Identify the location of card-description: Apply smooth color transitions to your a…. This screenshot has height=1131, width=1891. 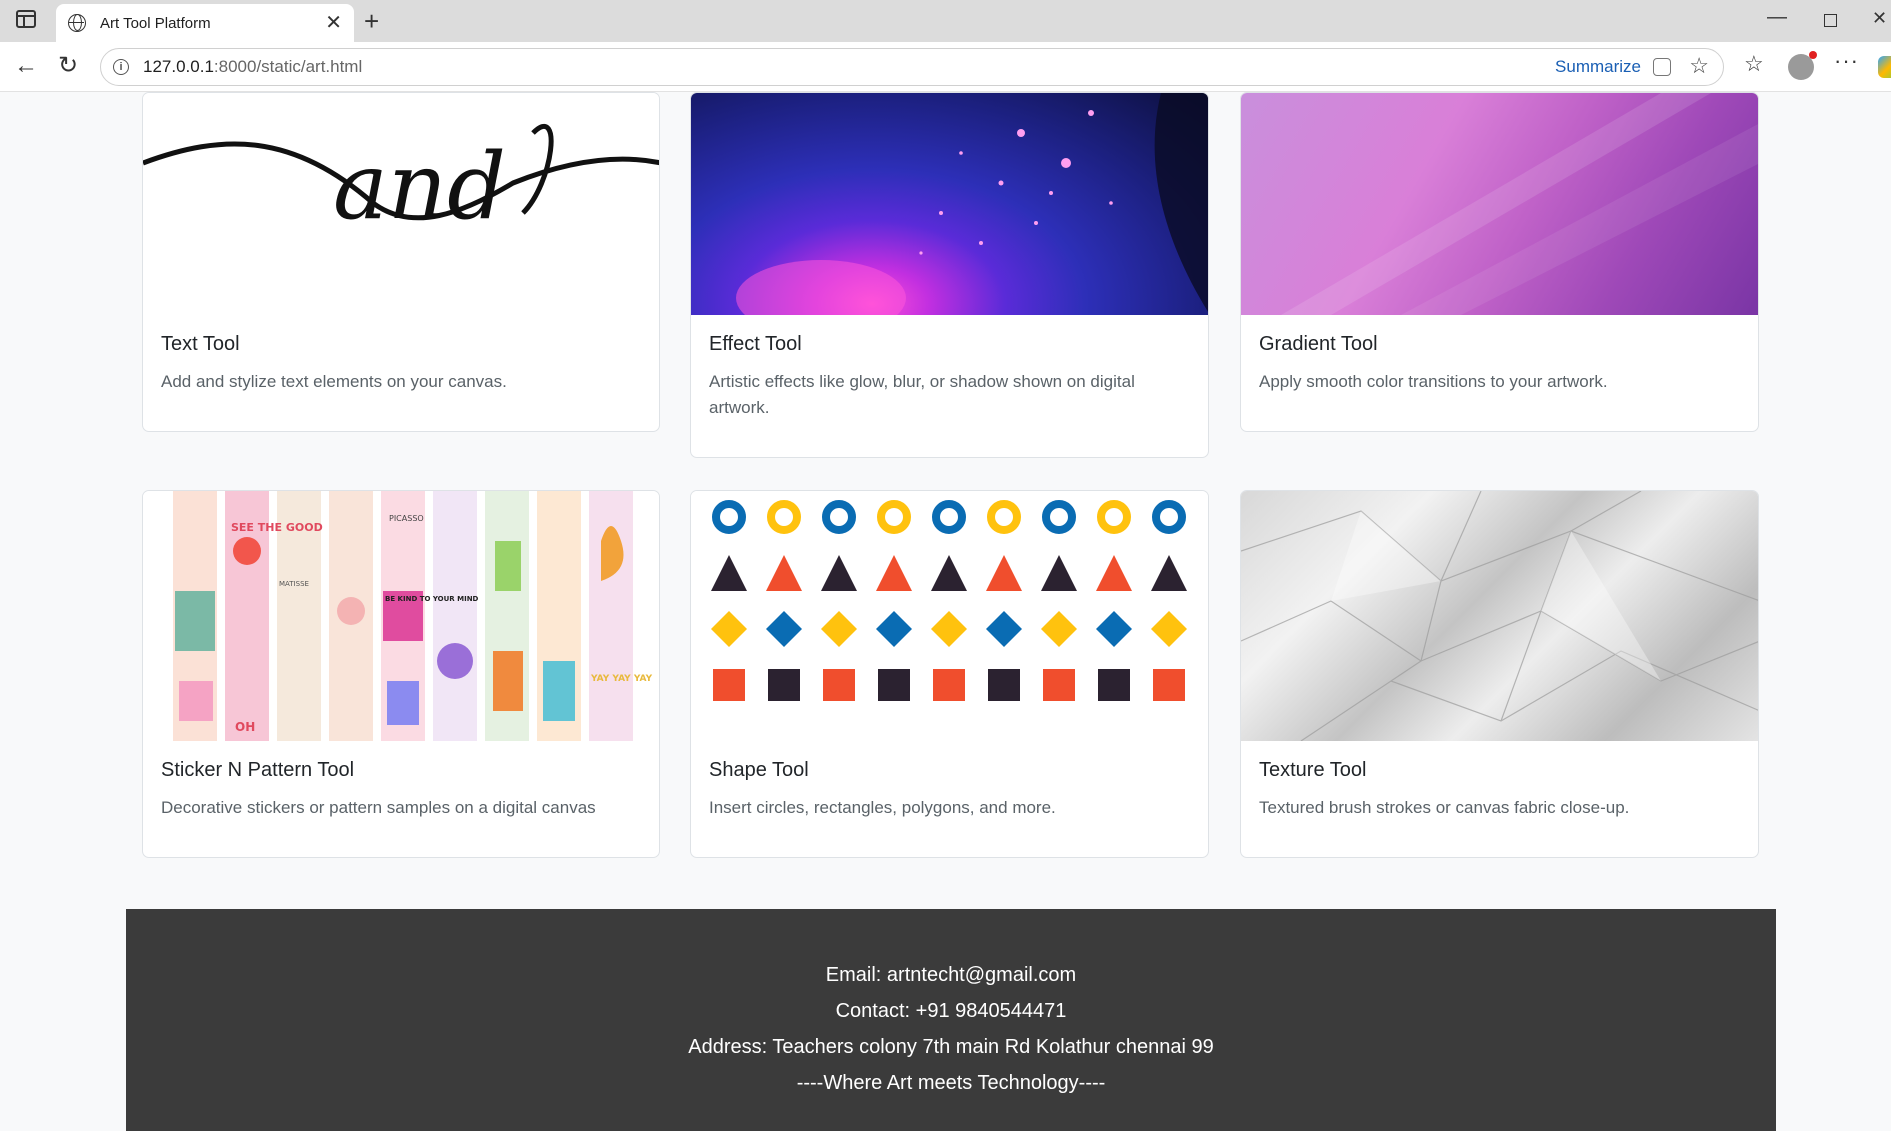
(1433, 381).